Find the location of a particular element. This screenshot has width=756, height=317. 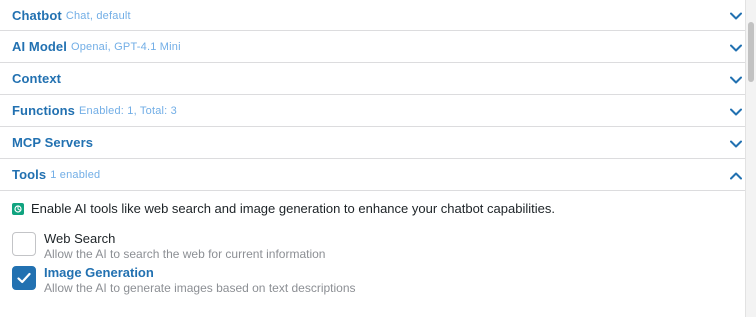

web-search-checkbox is located at coordinates (24, 244).